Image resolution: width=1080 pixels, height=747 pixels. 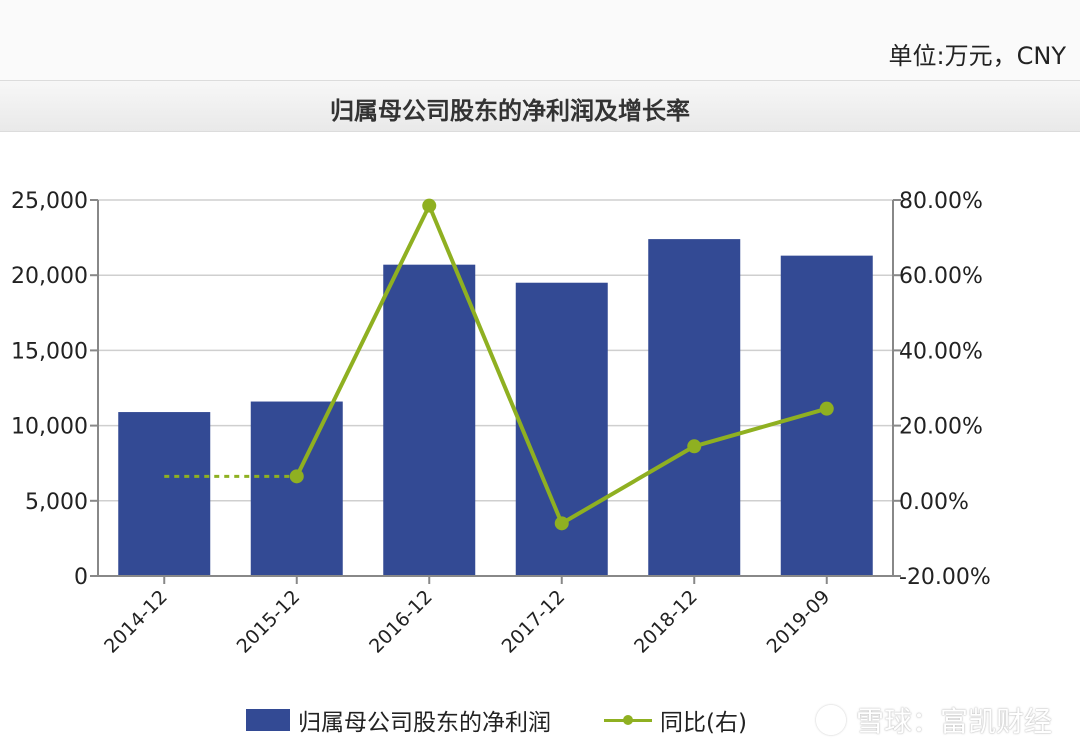 I want to click on watermark-text: 雪球：富凯财经, so click(x=953, y=721).